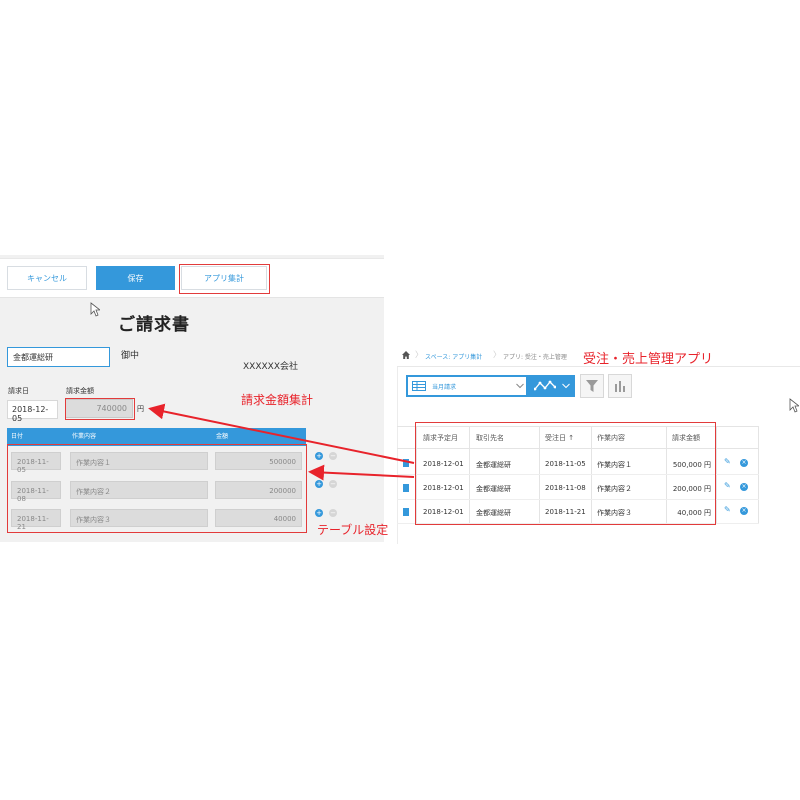  I want to click on arrow-to-amount, so click(281, 433).